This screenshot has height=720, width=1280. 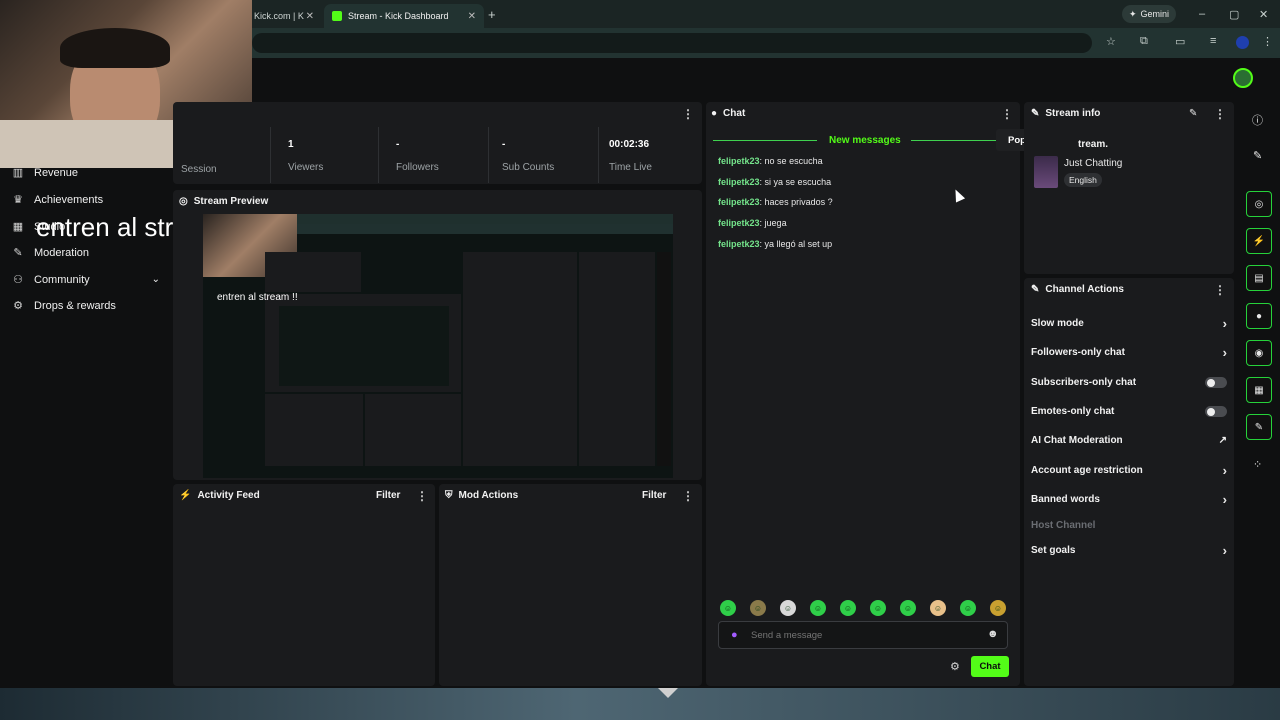 I want to click on streamer-hair, so click(x=115, y=48).